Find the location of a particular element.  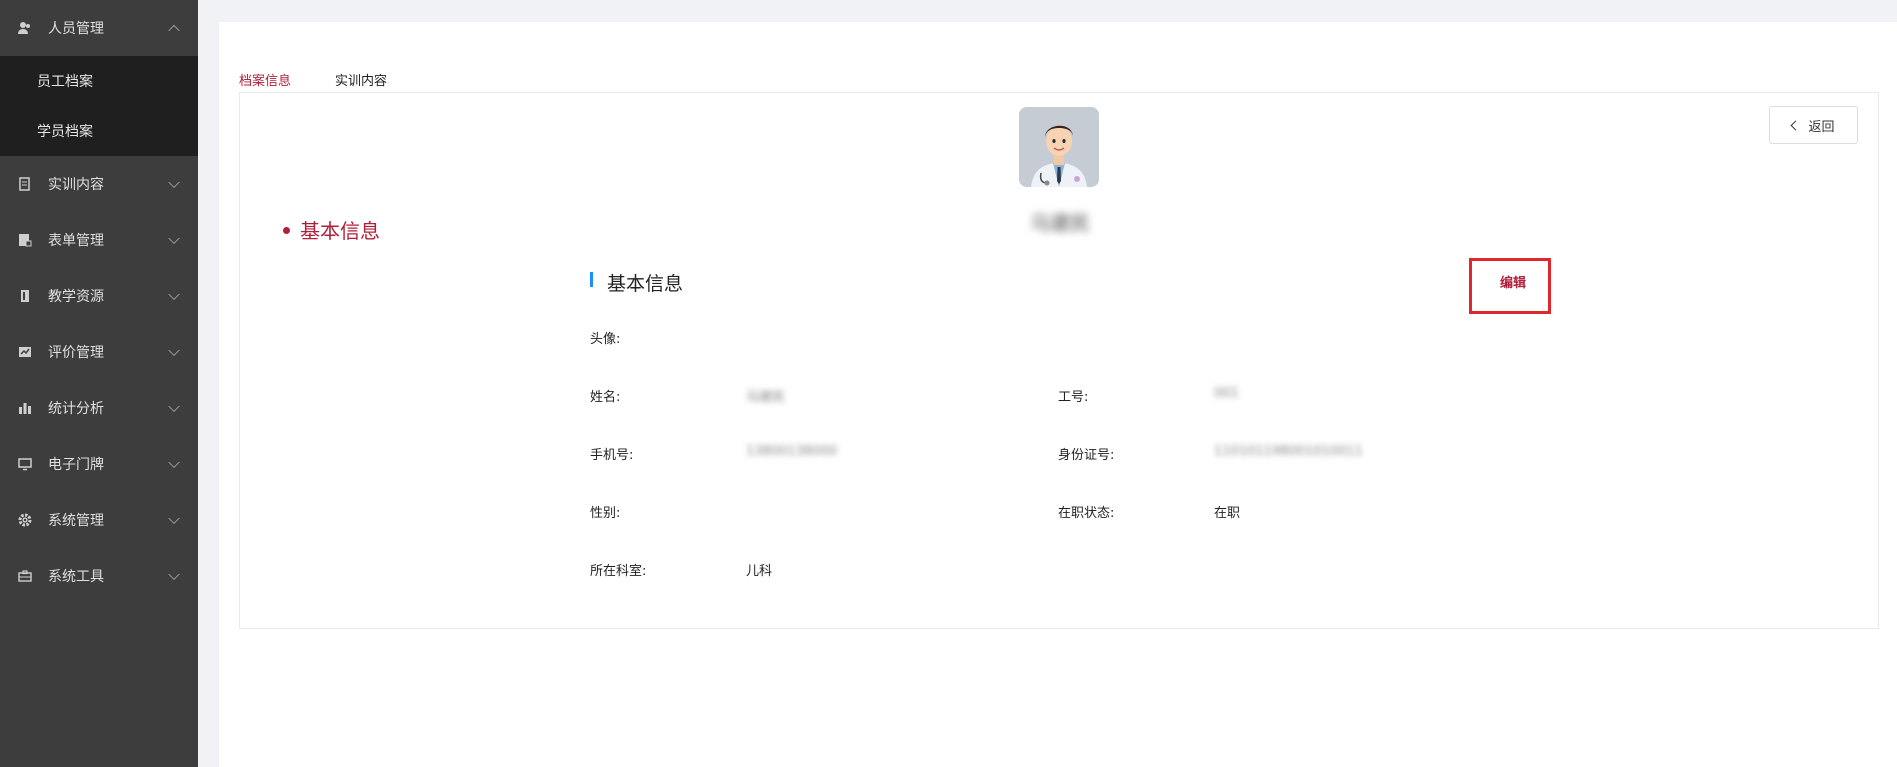

avatar is located at coordinates (1059, 147).